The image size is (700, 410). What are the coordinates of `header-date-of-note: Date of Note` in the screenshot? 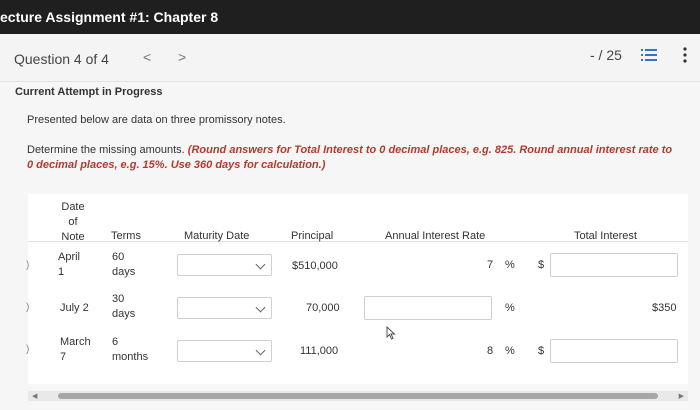 It's located at (73, 222).